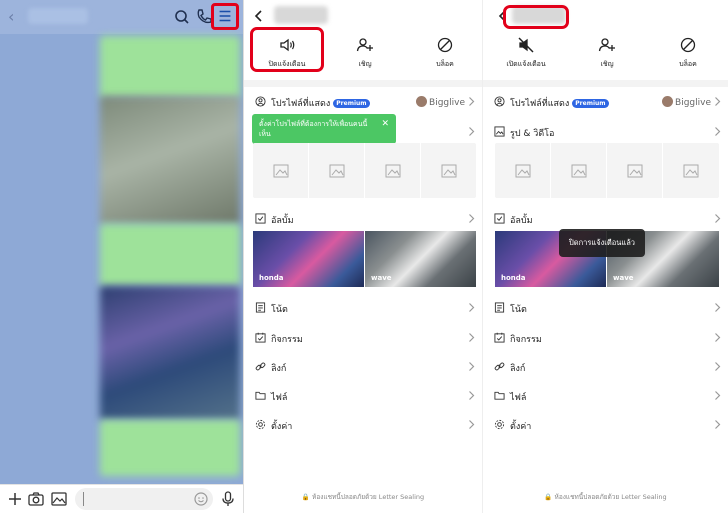 The width and height of the screenshot is (728, 513). I want to click on notification-off-toast: ปิดการแจ้งเตือนแล้ว, so click(602, 243).